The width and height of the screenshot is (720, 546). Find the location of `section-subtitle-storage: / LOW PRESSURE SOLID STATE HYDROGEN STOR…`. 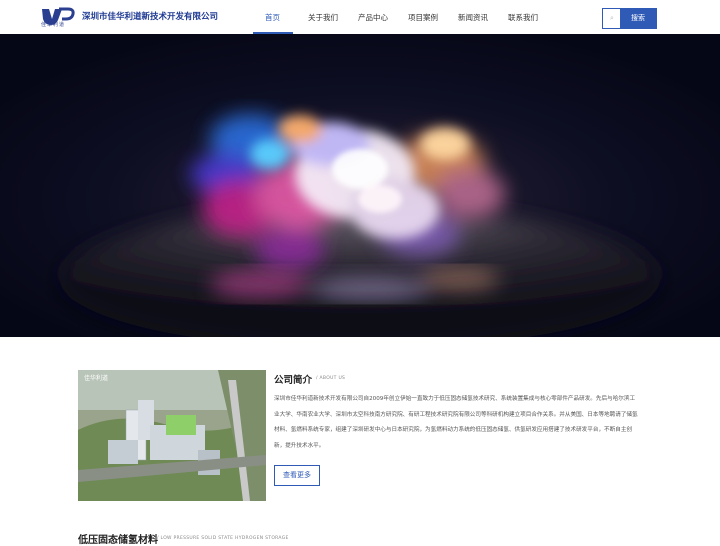

section-subtitle-storage: / LOW PRESSURE SOLID STATE HYDROGEN STOR… is located at coordinates (223, 538).